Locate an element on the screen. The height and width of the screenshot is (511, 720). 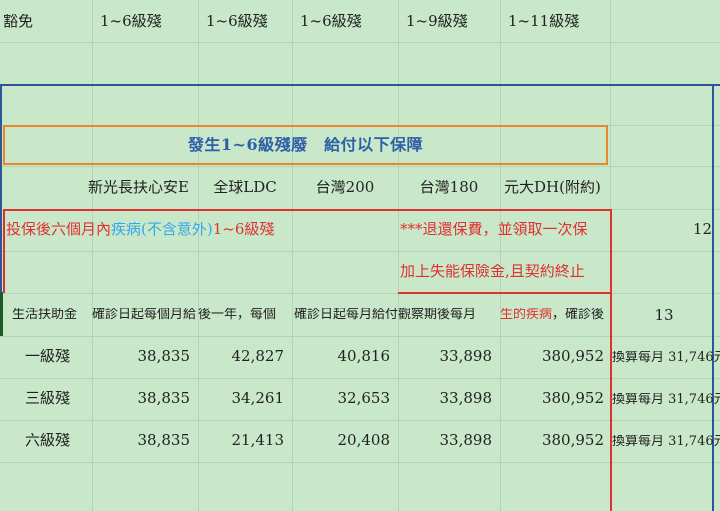
benefit-label: 生活扶助金 is located at coordinates (52, 314).